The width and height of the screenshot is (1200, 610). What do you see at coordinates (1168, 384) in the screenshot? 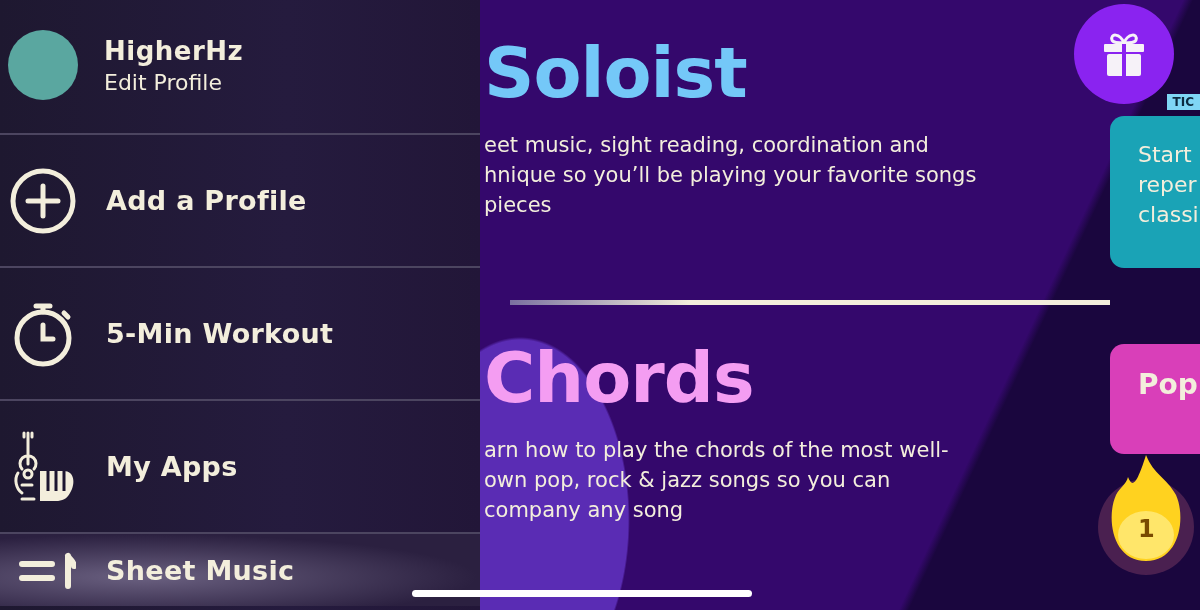
I see `card-title: Pop` at bounding box center [1168, 384].